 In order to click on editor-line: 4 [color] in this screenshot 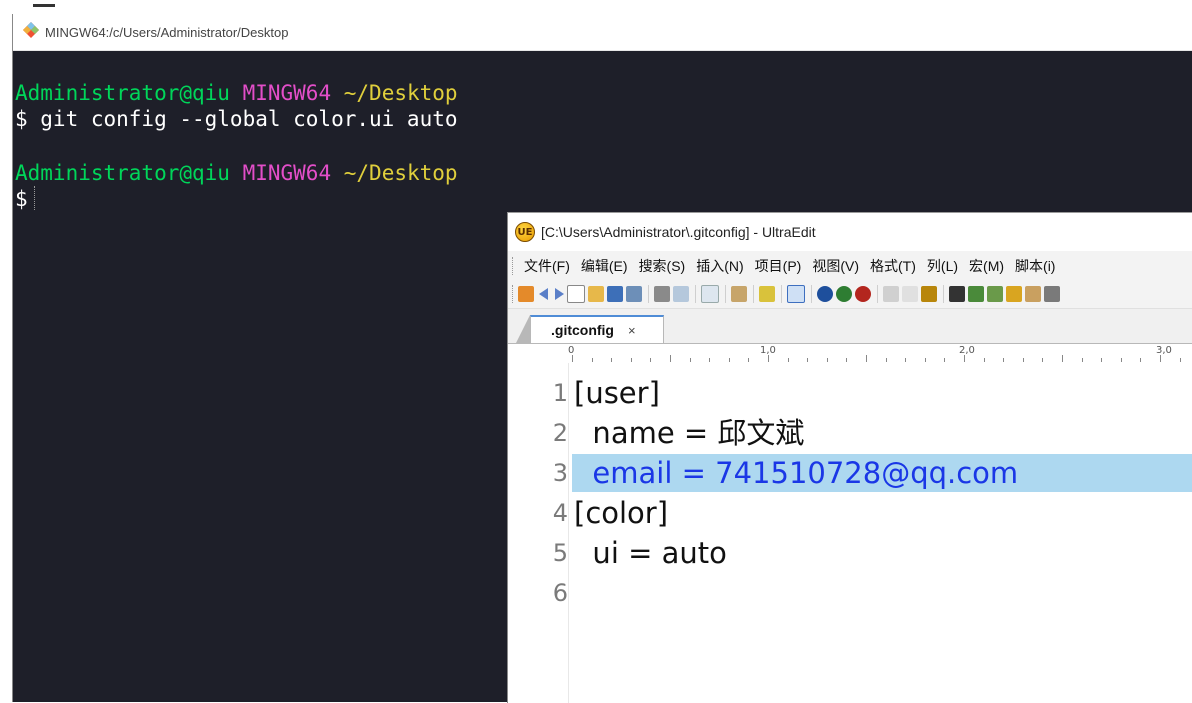, I will do `click(850, 513)`.